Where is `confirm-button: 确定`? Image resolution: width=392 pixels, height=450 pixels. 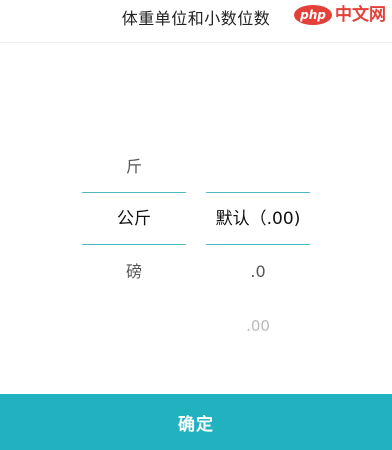 confirm-button: 确定 is located at coordinates (196, 422).